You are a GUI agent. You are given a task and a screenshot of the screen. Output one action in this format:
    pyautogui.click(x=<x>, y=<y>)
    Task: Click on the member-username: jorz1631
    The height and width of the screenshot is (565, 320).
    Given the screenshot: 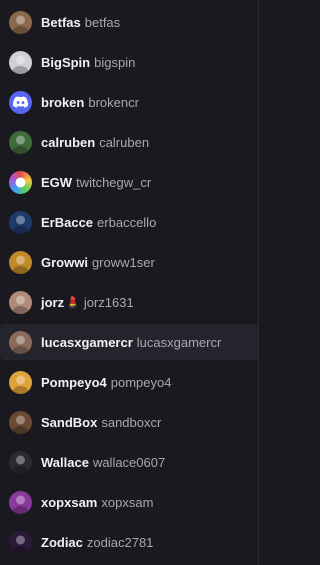 What is the action you would take?
    pyautogui.click(x=108, y=302)
    